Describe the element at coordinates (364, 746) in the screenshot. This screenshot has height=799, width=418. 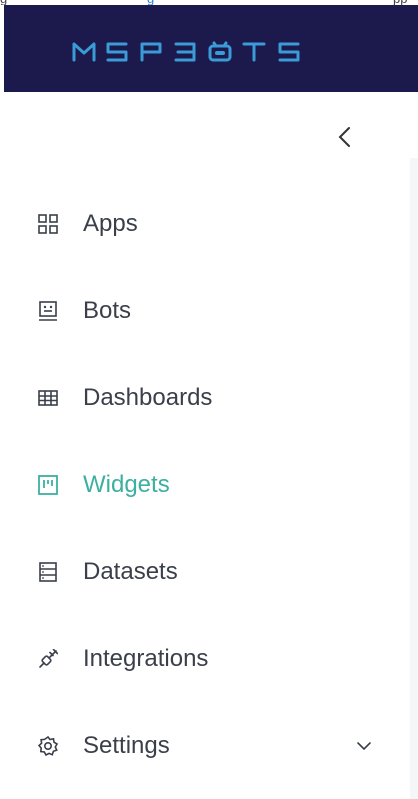
I see `chevron-down-icon` at that location.